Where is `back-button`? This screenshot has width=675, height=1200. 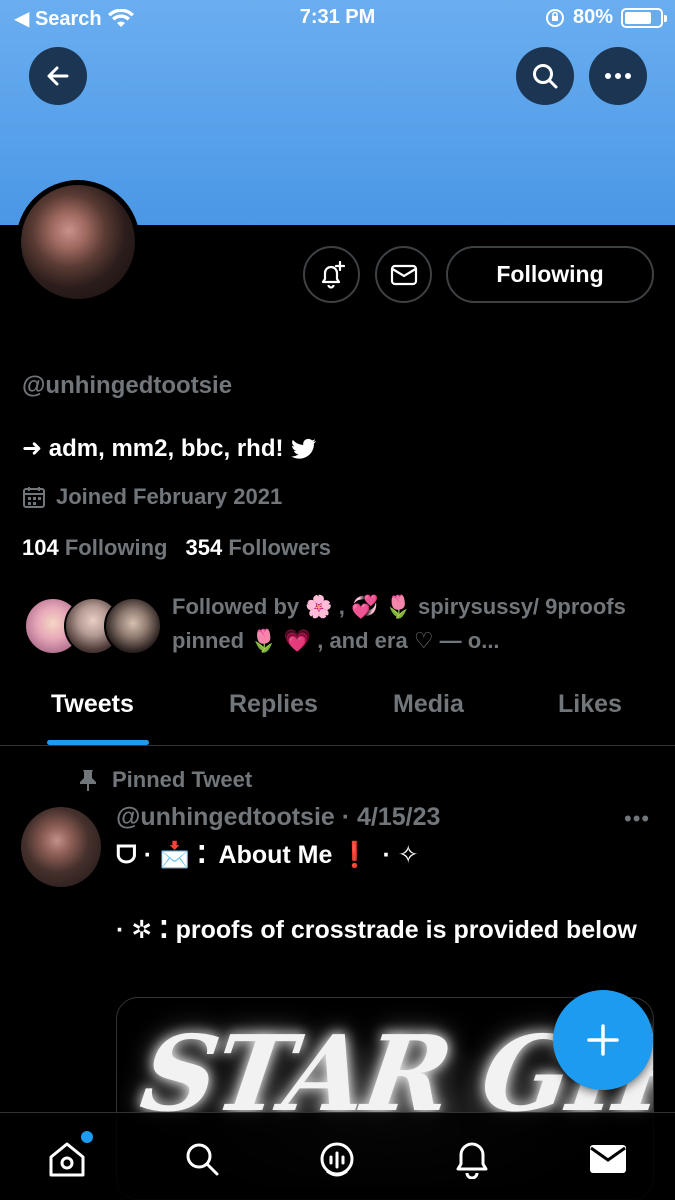
back-button is located at coordinates (58, 76).